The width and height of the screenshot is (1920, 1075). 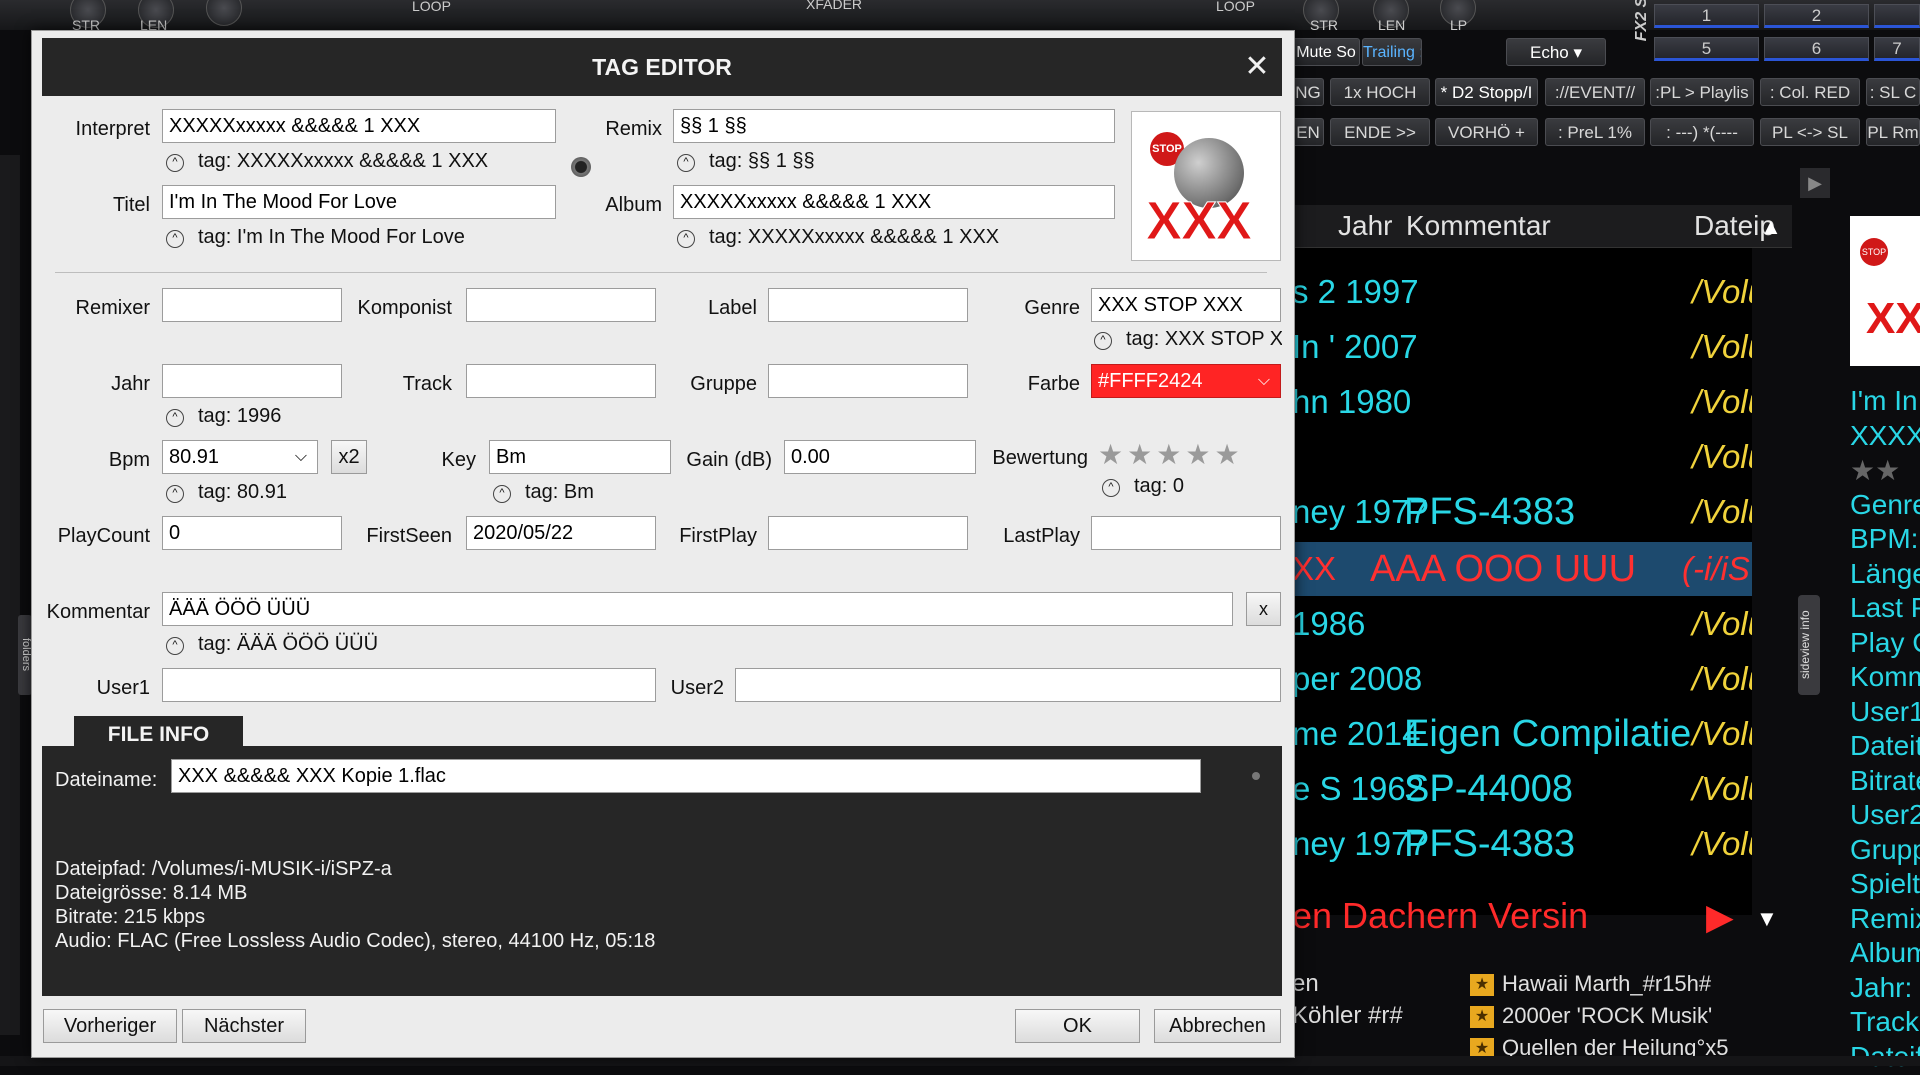 What do you see at coordinates (1816, 49) in the screenshot?
I see `hotcue-6-button: 6` at bounding box center [1816, 49].